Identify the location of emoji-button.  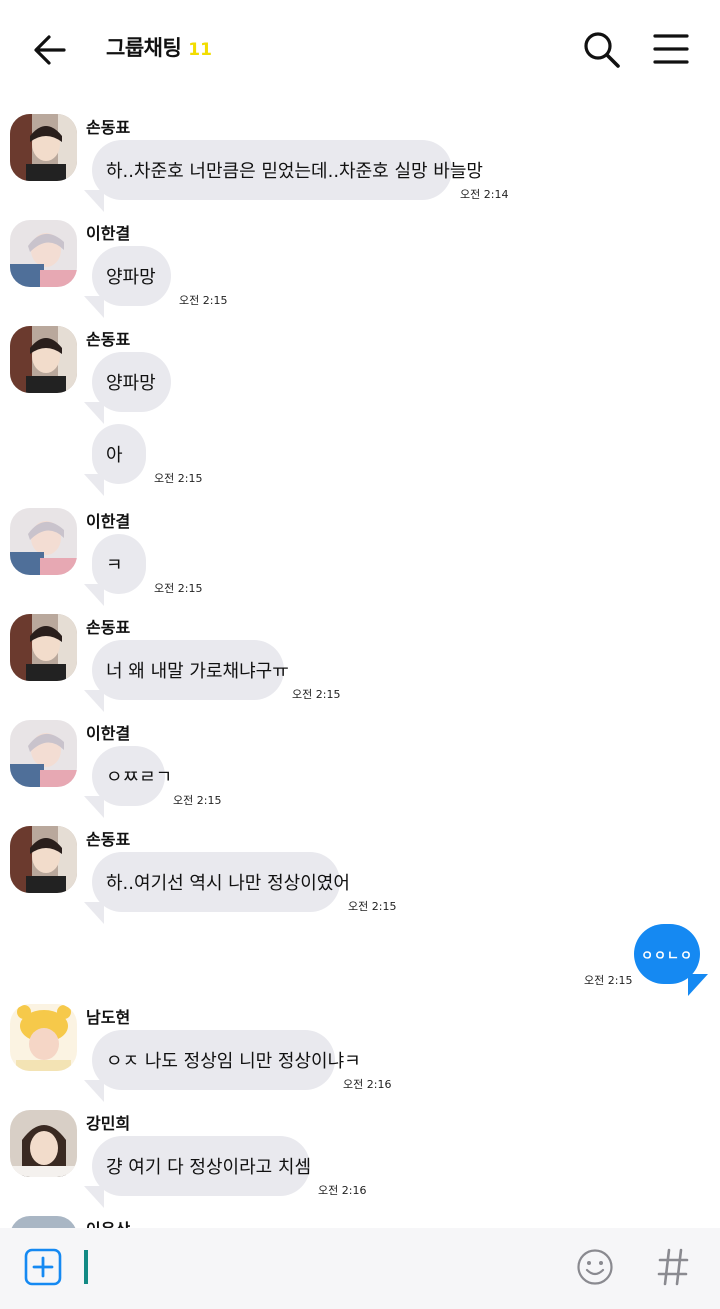
(595, 1267).